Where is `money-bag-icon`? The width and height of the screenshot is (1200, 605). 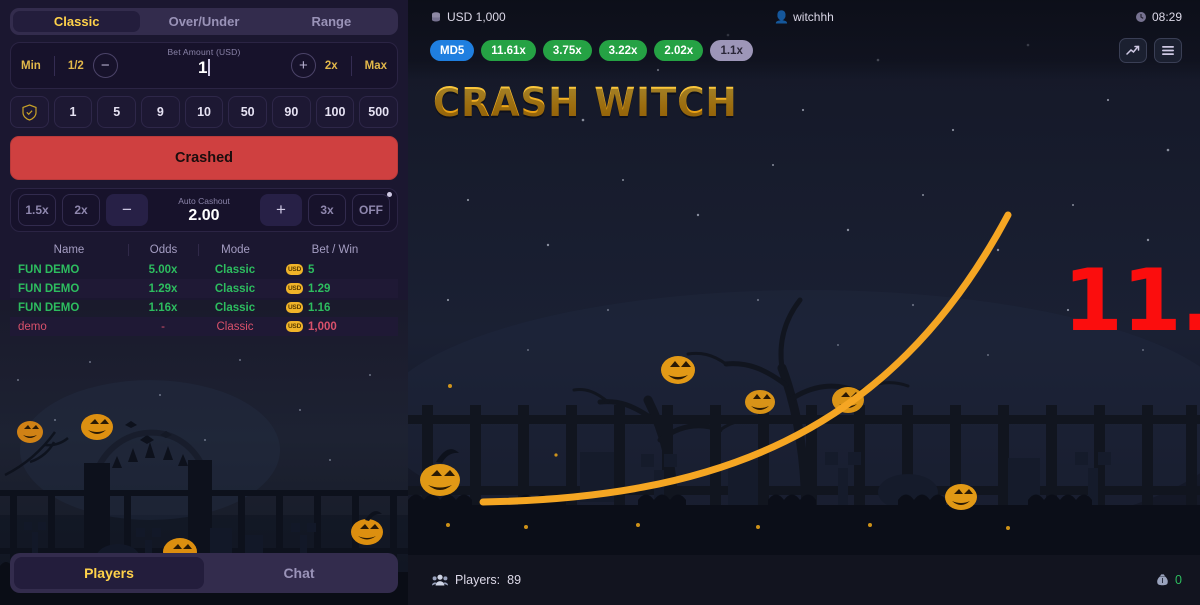
money-bag-icon is located at coordinates (1162, 580).